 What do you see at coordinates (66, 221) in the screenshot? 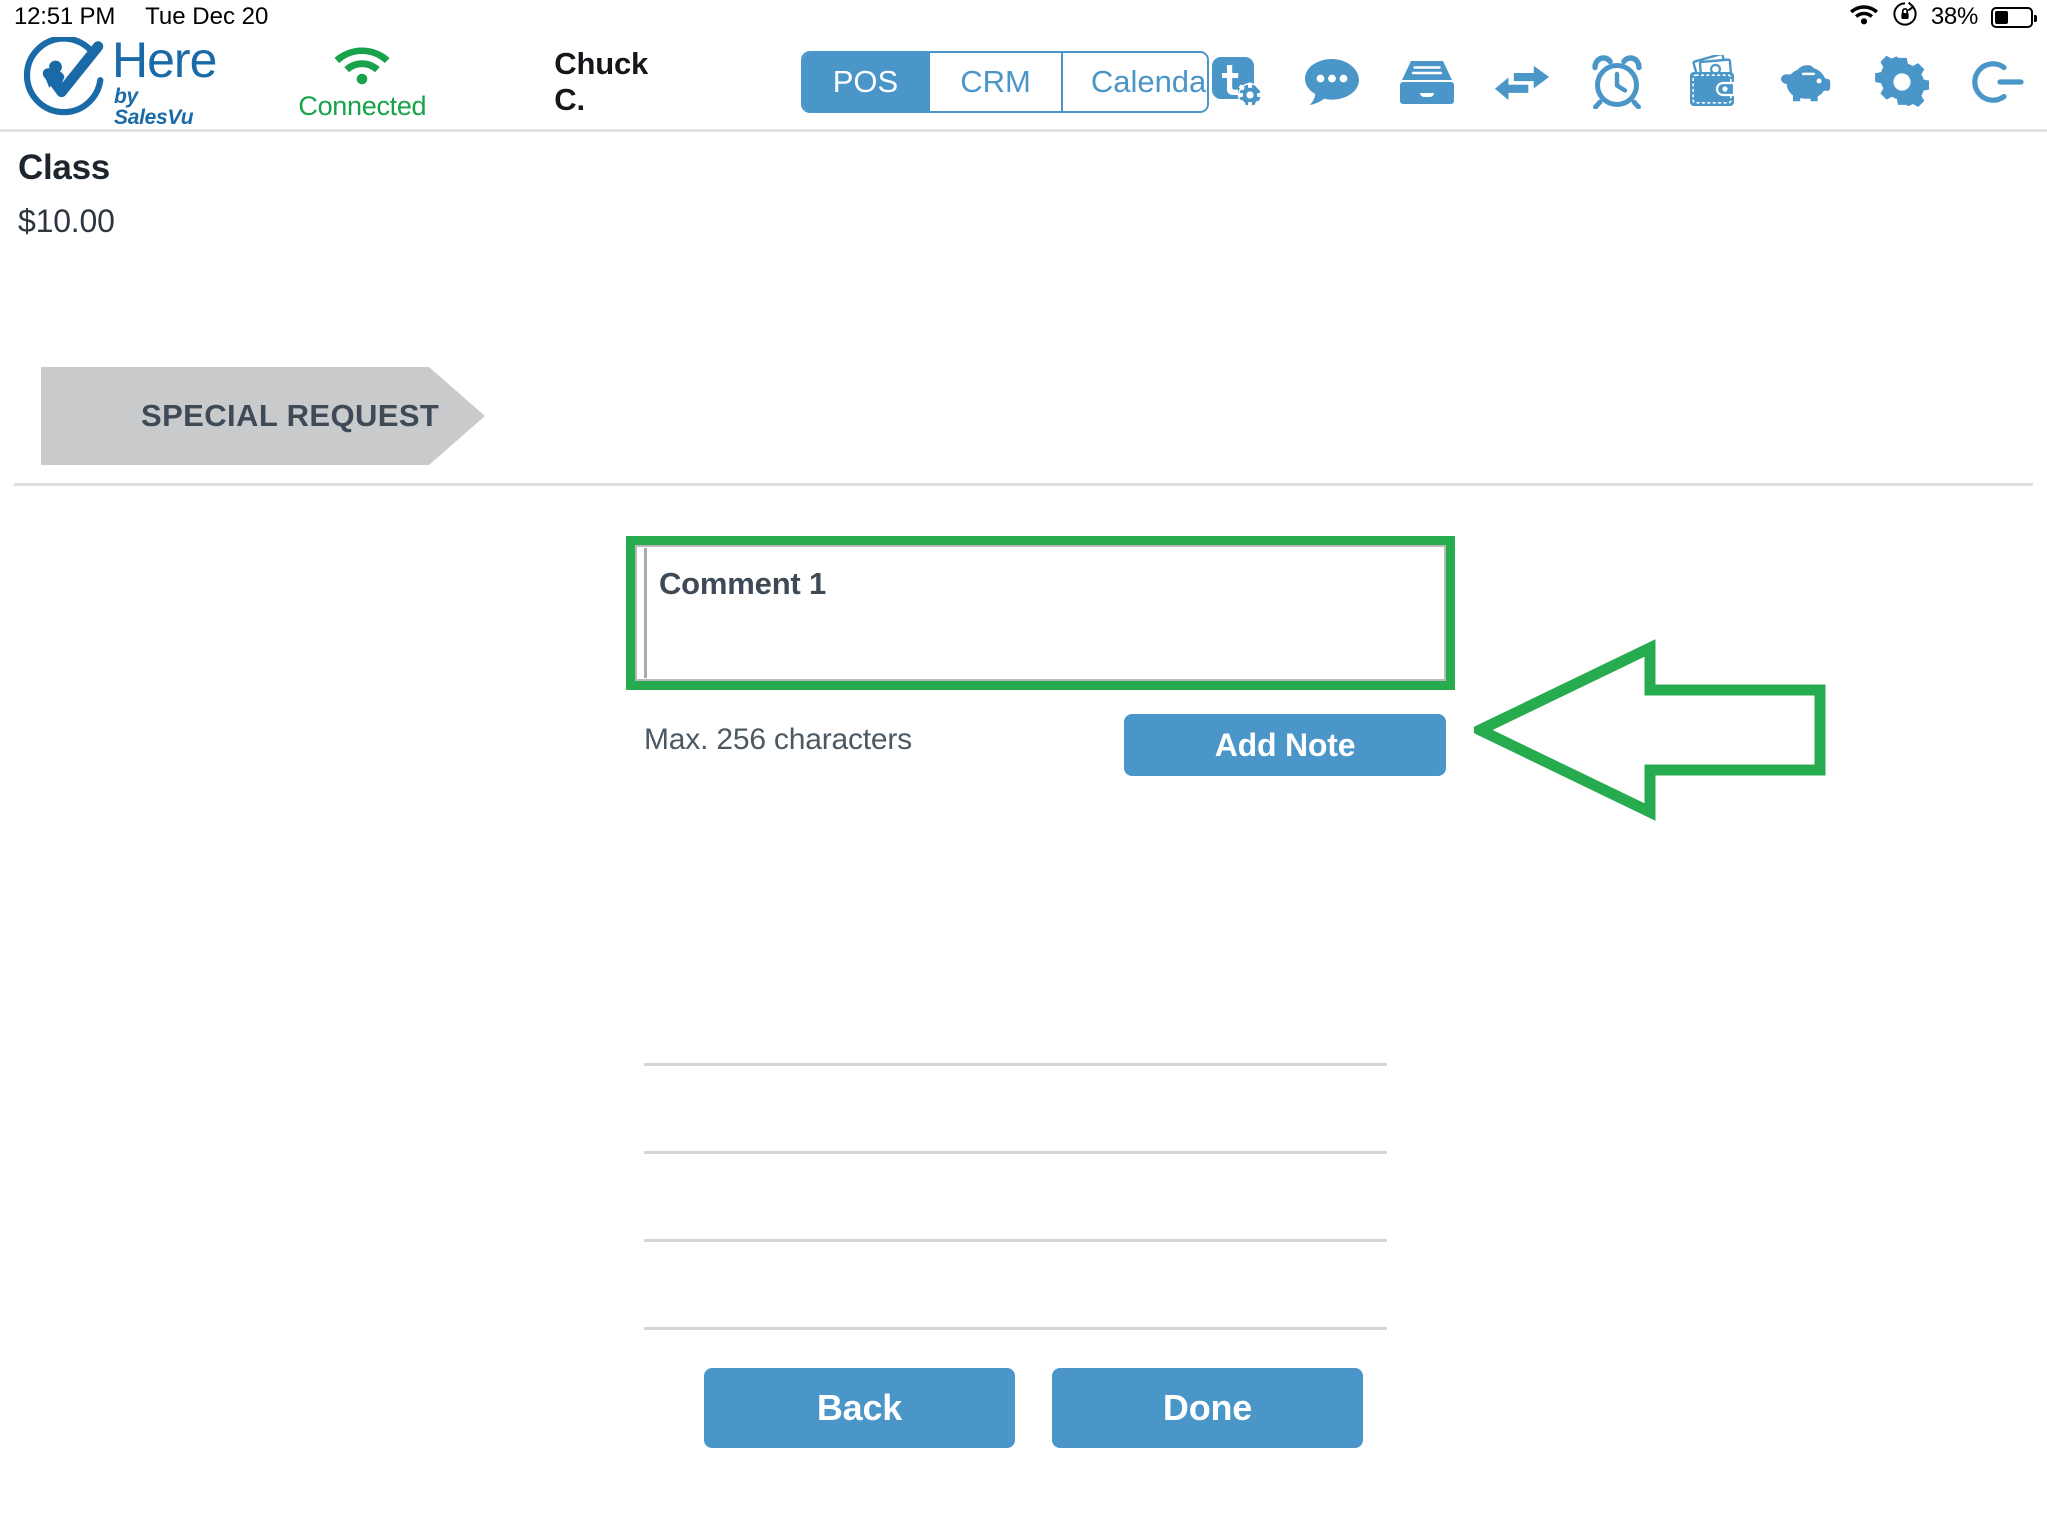
I see `item-price: $10.00` at bounding box center [66, 221].